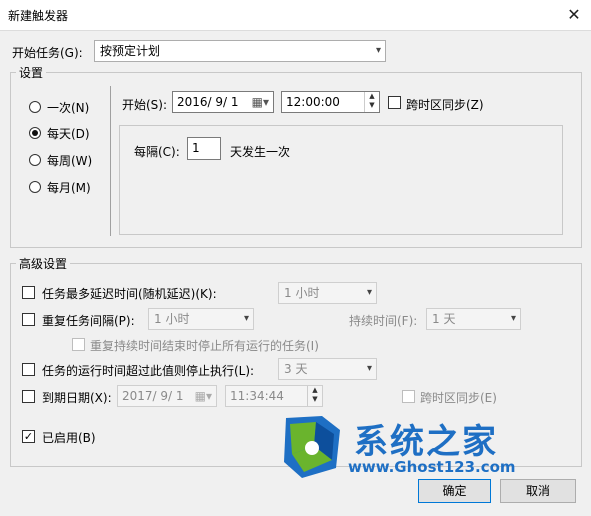 This screenshot has width=591, height=516. What do you see at coordinates (208, 102) in the screenshot?
I see `start-date-value: 2016/ 9/ 1` at bounding box center [208, 102].